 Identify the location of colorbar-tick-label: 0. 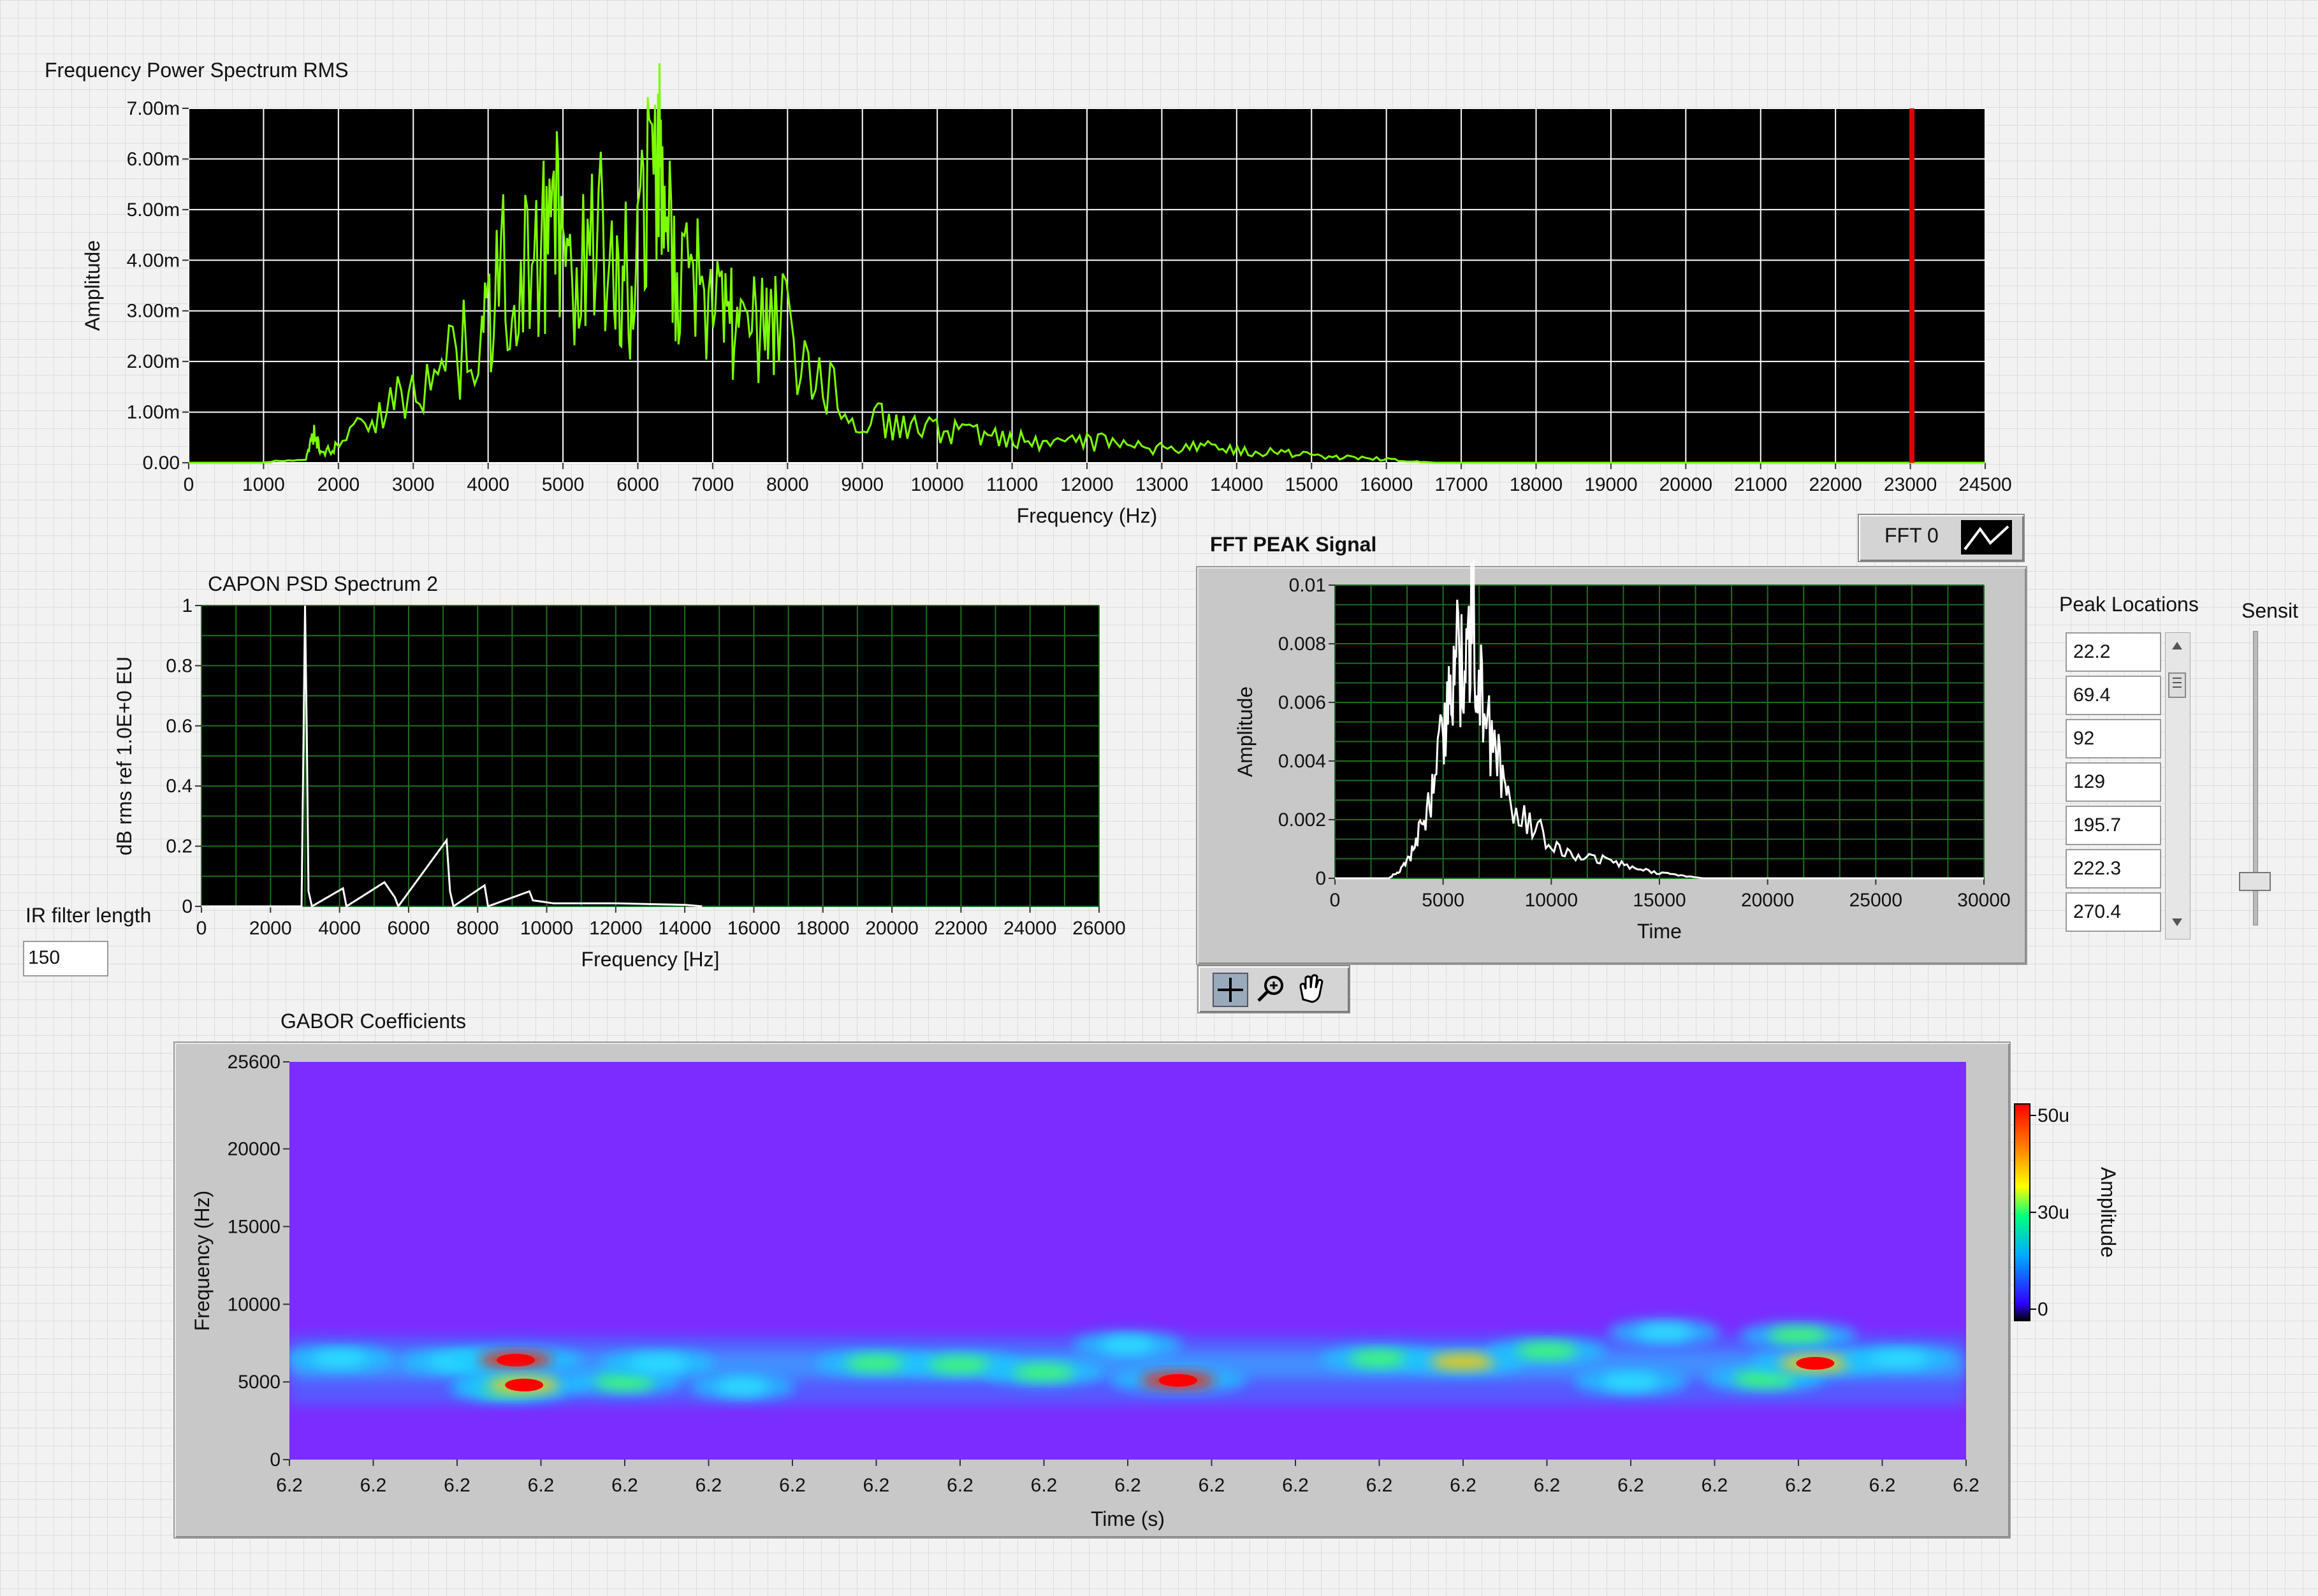
(2042, 1309).